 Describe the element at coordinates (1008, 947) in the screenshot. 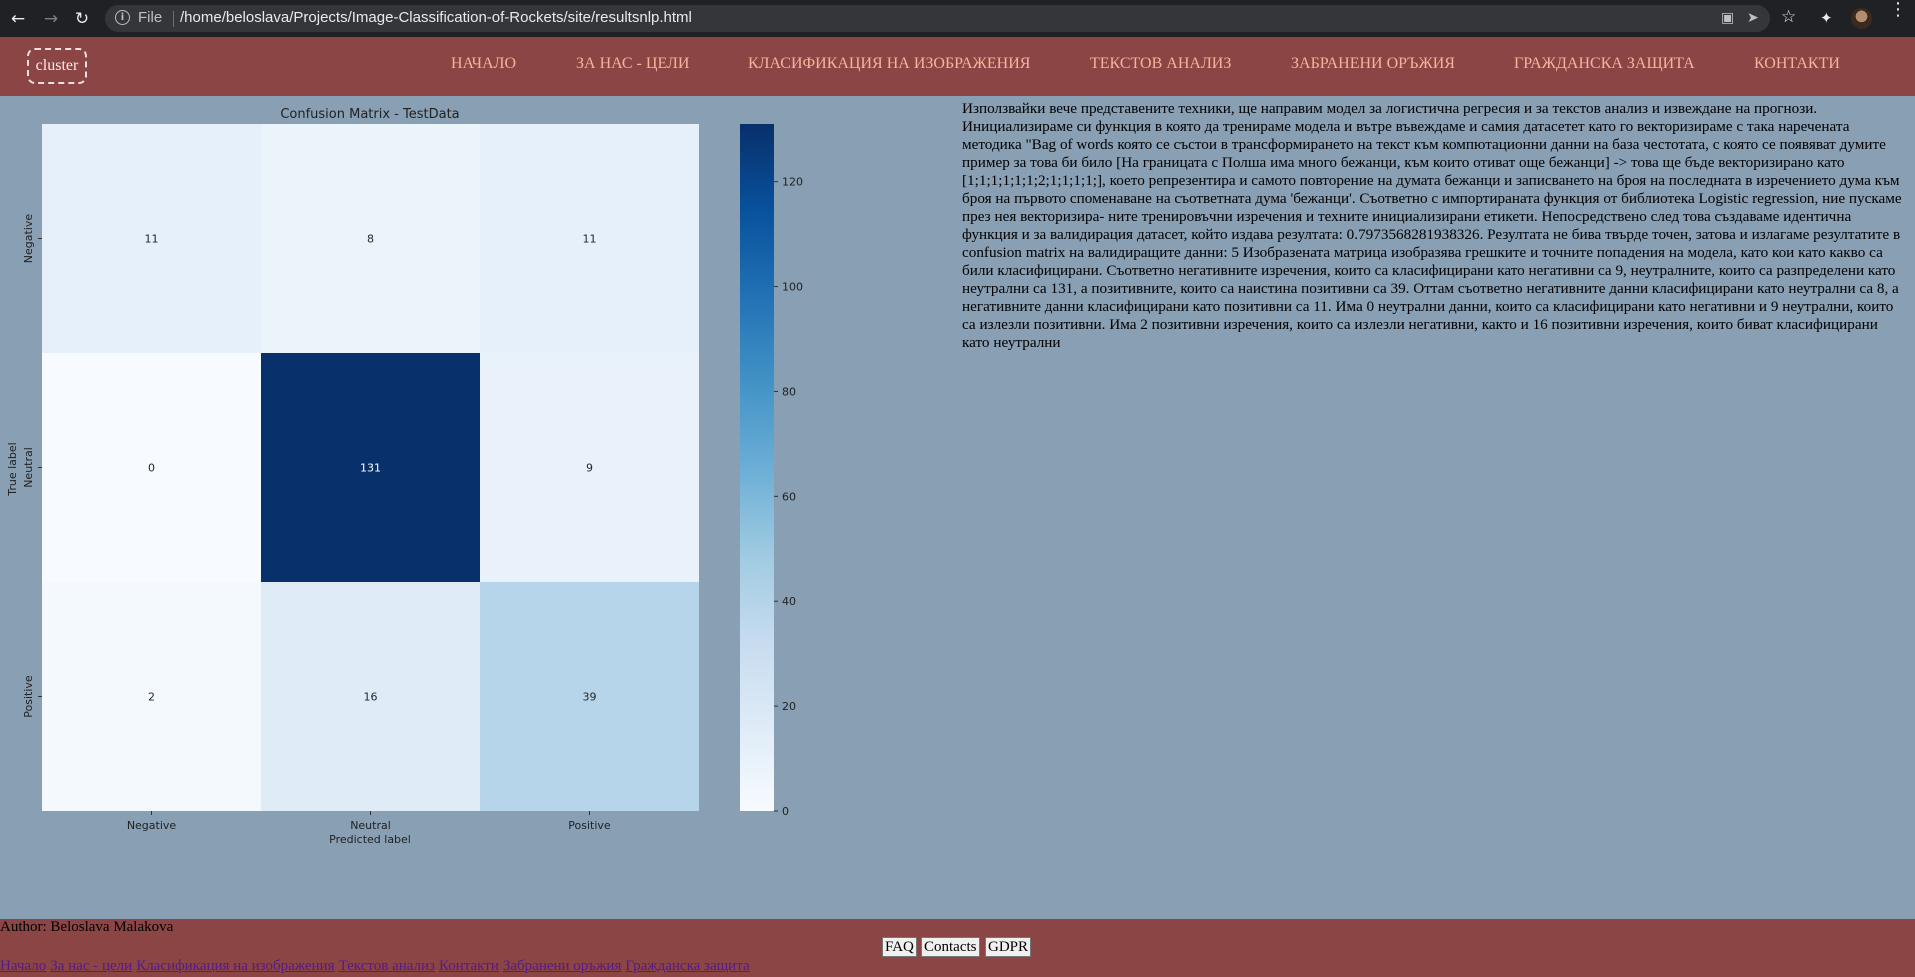

I see `gdpr-button: GDPR` at that location.